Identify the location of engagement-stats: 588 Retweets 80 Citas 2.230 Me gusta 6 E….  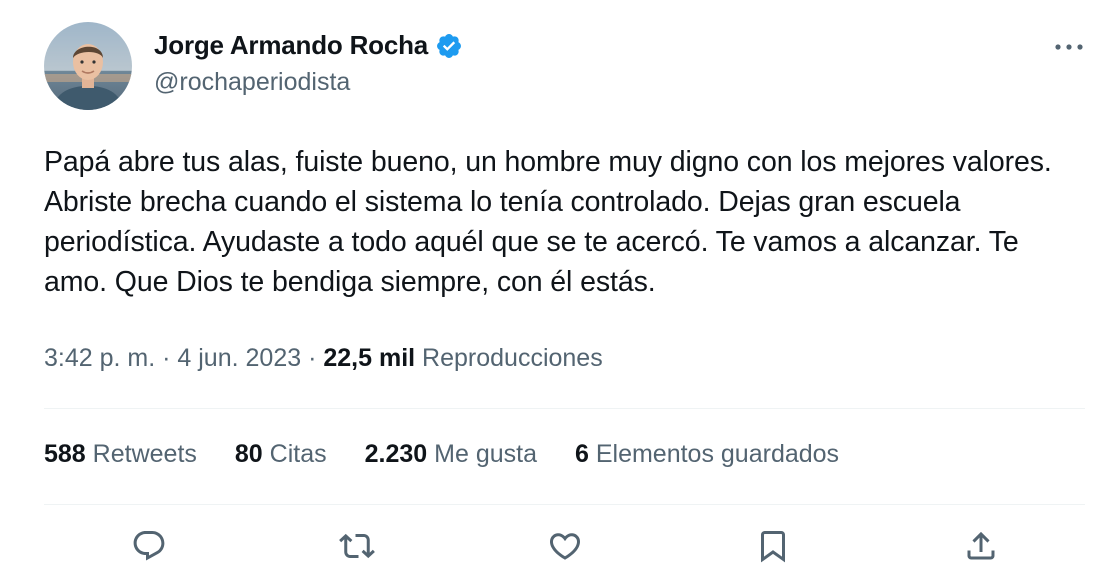
(441, 454).